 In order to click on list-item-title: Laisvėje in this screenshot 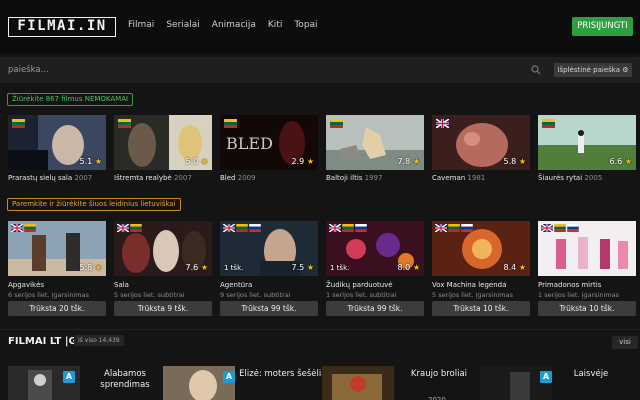, I will do `click(591, 374)`.